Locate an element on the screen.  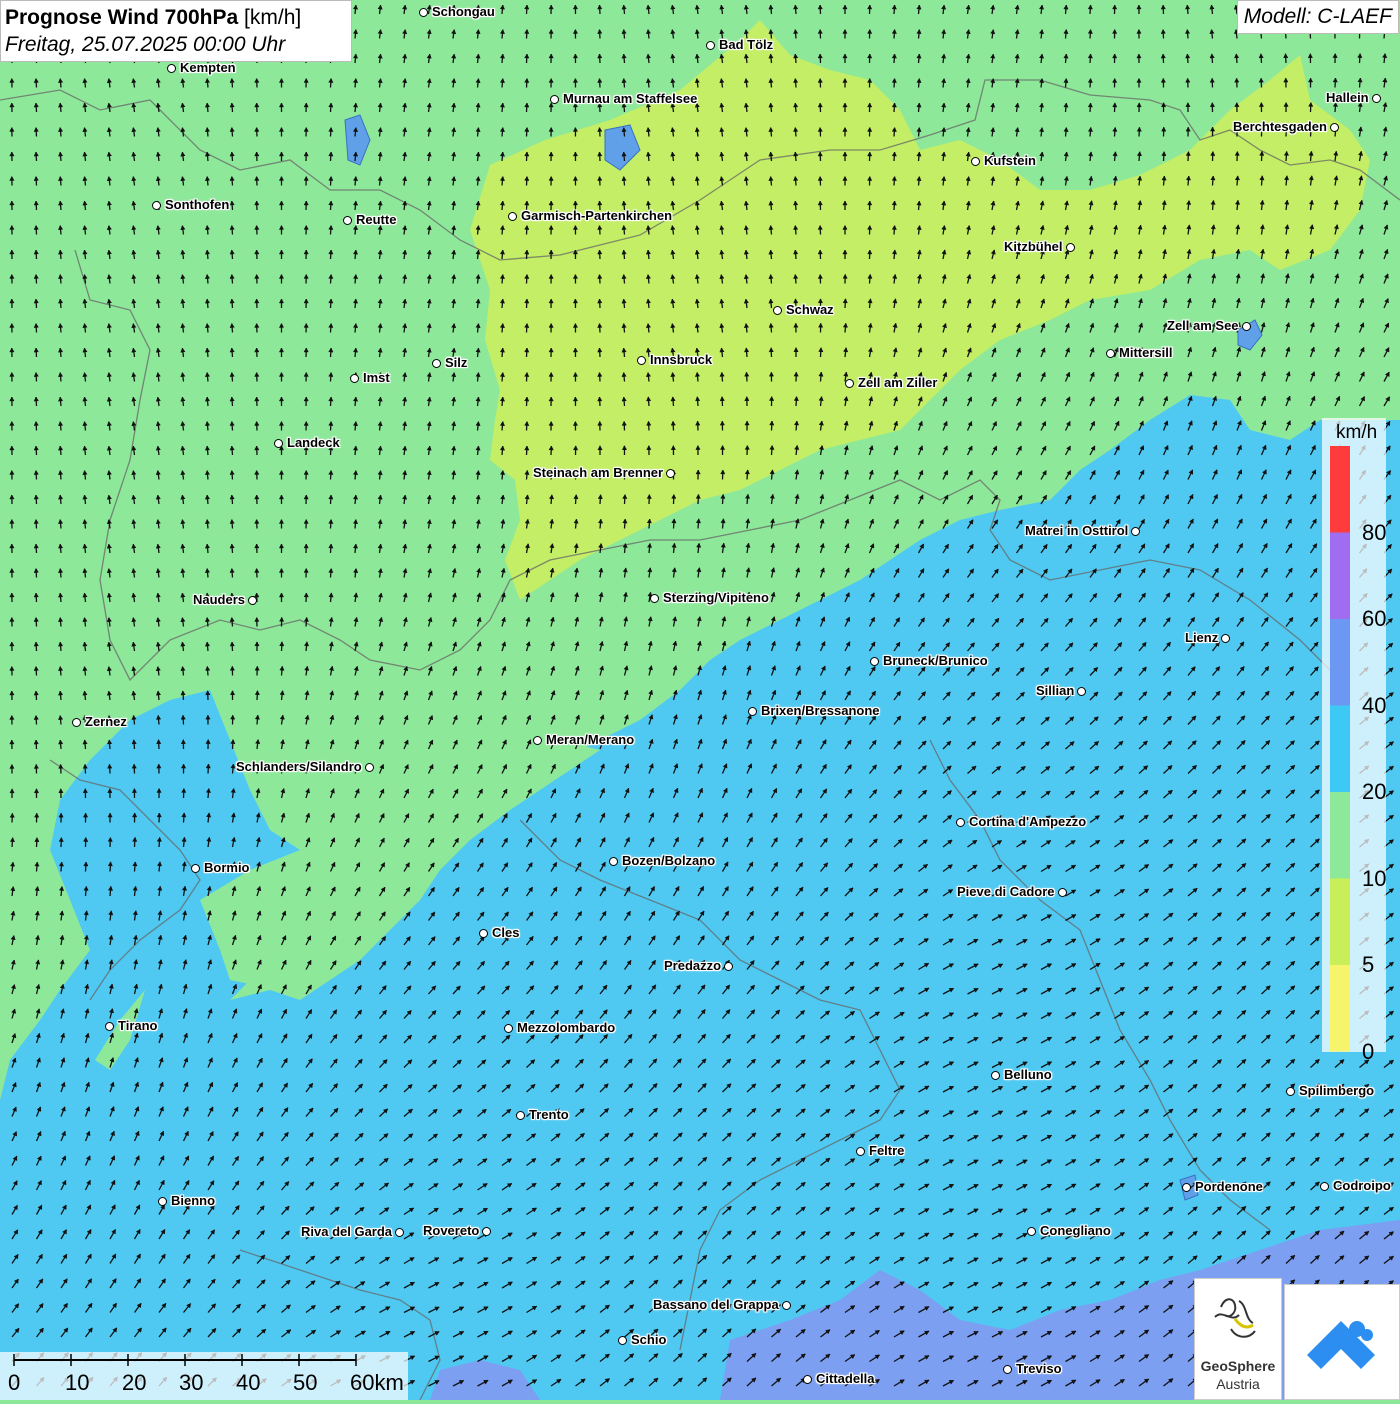
city-marker-spilimbergo is located at coordinates (1290, 1091).